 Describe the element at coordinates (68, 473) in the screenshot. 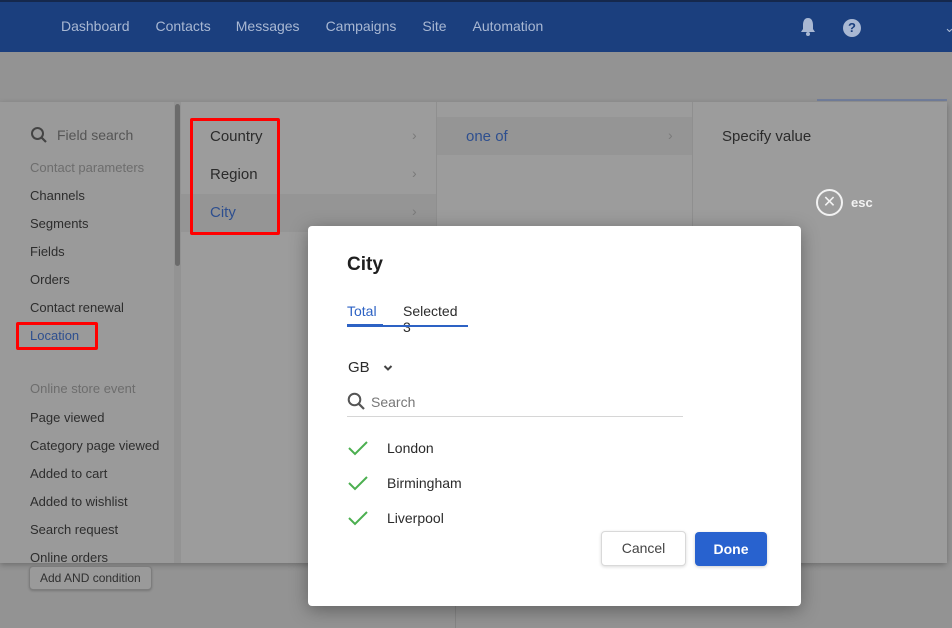

I see `sidebar-item-added-to-cart: Added to cart` at that location.